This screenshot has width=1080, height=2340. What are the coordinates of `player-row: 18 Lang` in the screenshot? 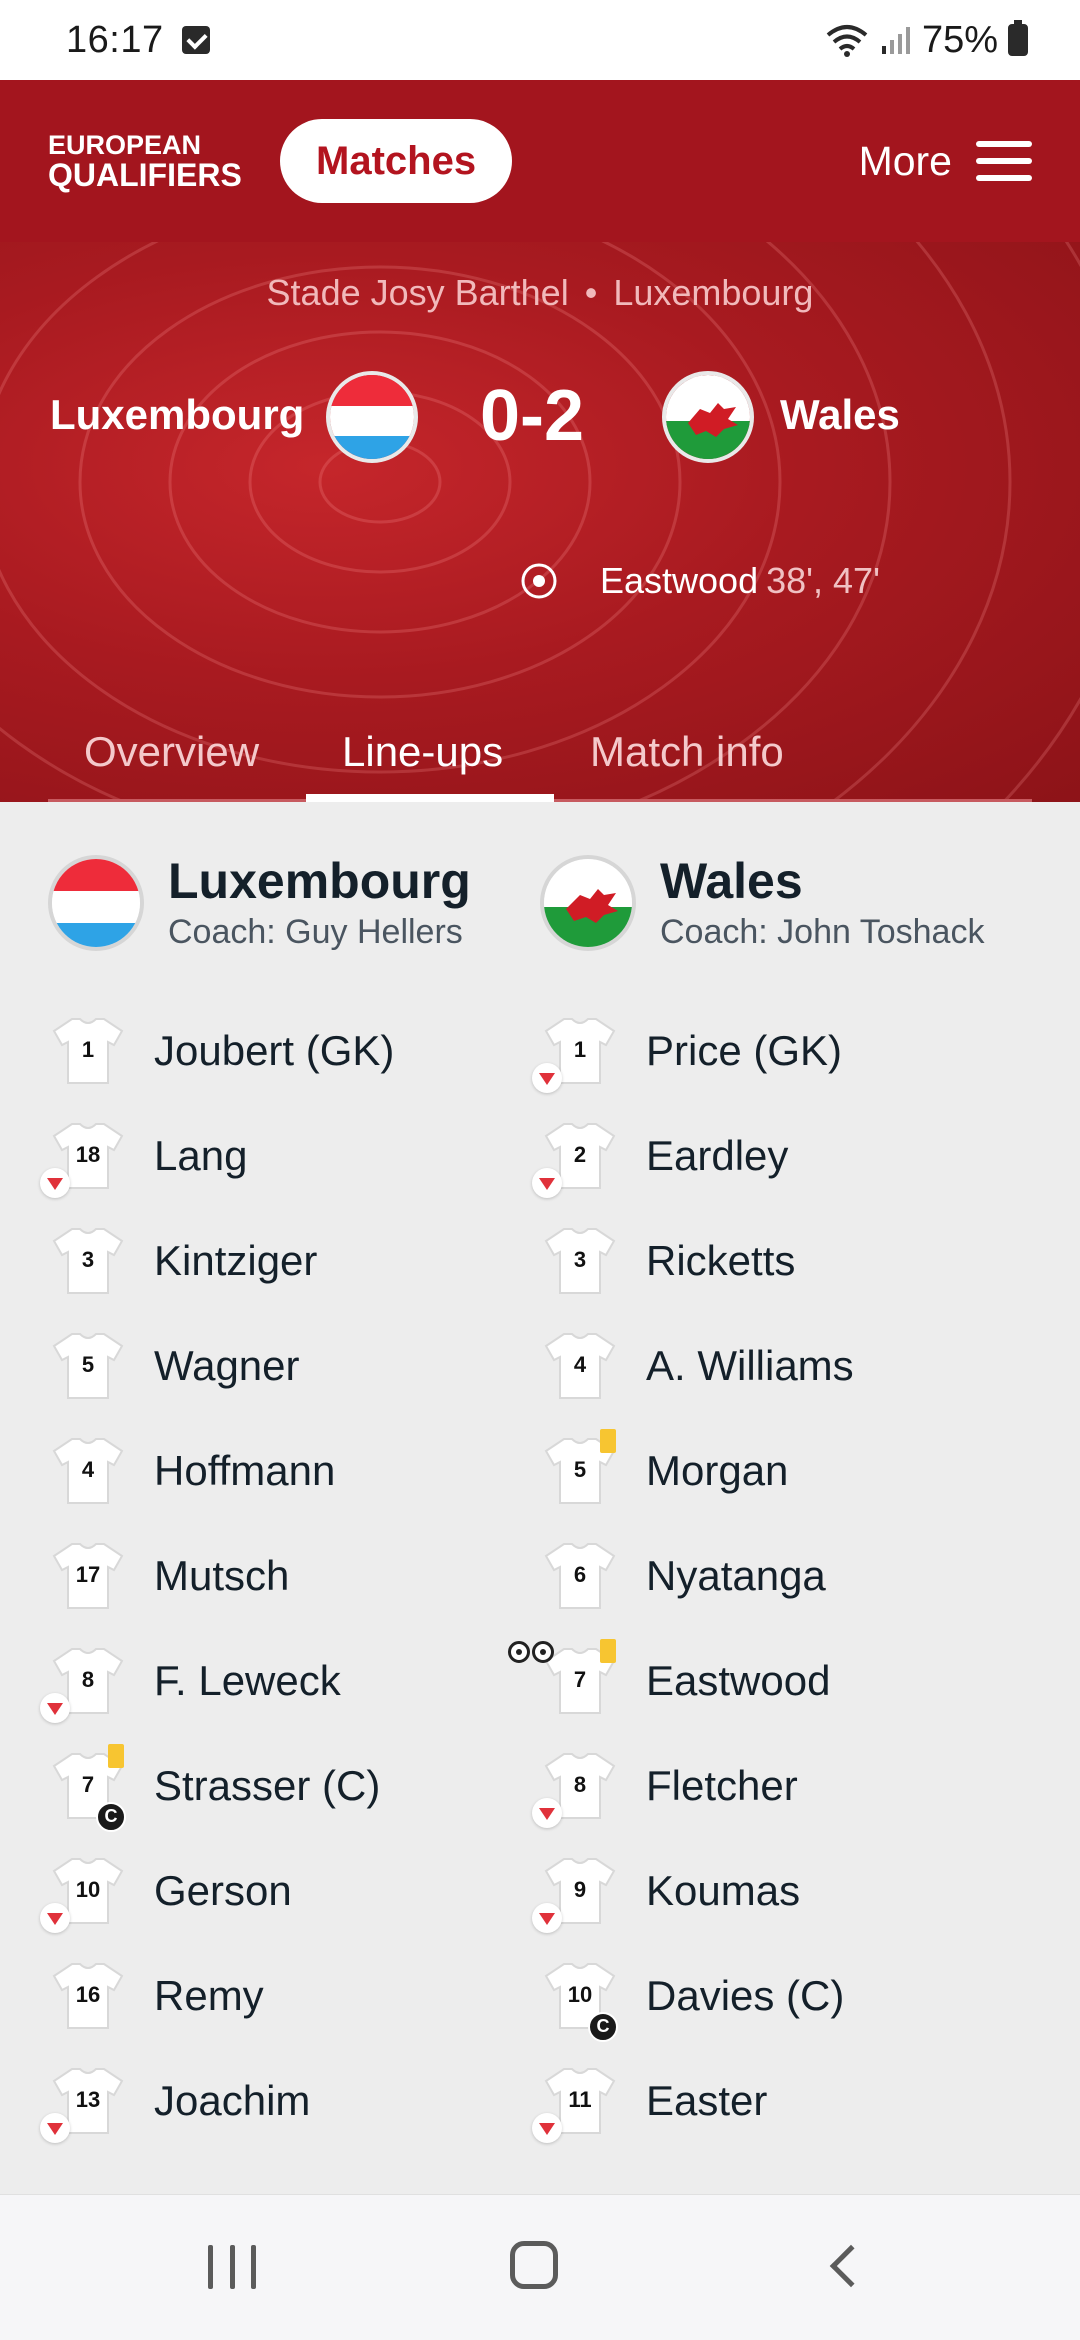 It's located at (294, 1155).